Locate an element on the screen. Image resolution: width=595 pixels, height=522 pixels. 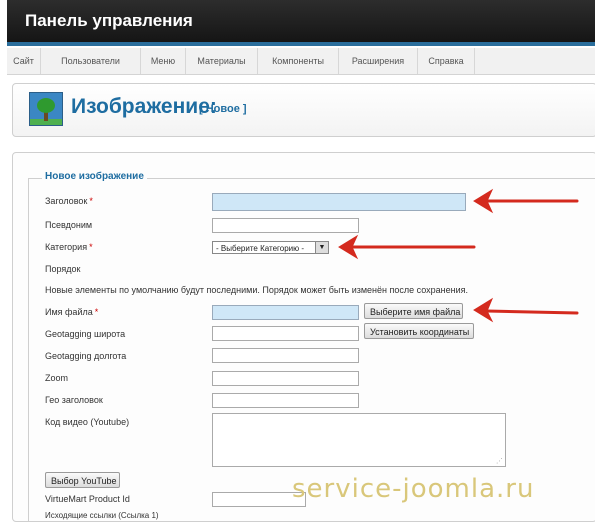
dropdown-arrow-icon: ▼ is located at coordinates (321, 247).